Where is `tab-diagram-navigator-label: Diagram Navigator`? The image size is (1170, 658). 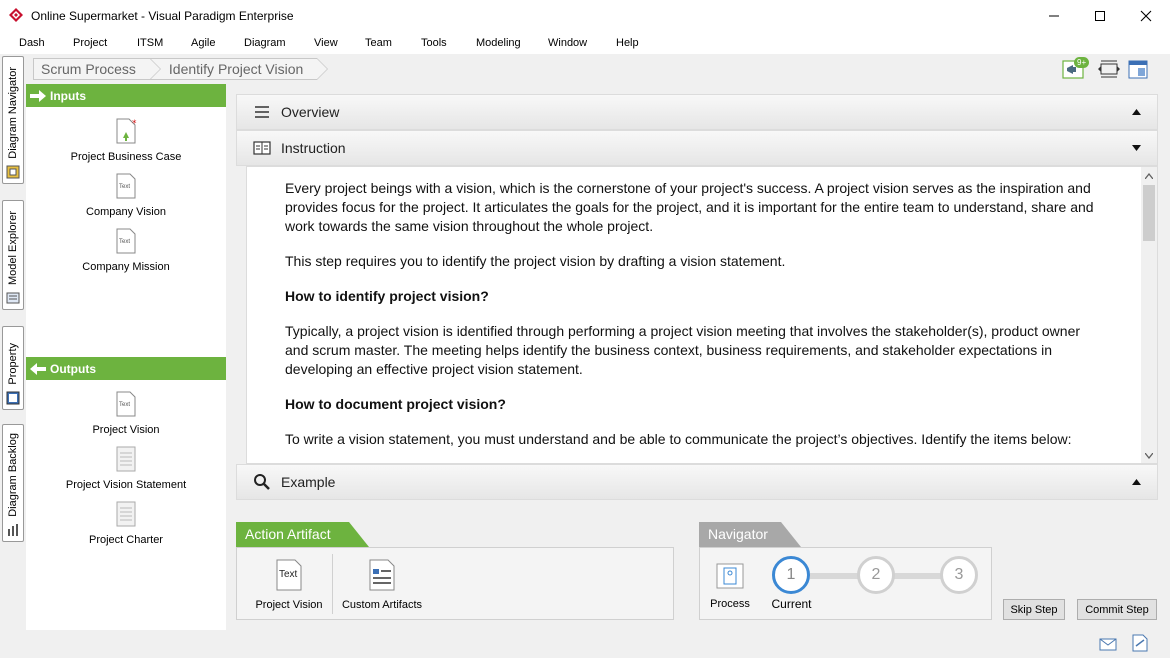
tab-diagram-navigator-label: Diagram Navigator is located at coordinates (13, 113).